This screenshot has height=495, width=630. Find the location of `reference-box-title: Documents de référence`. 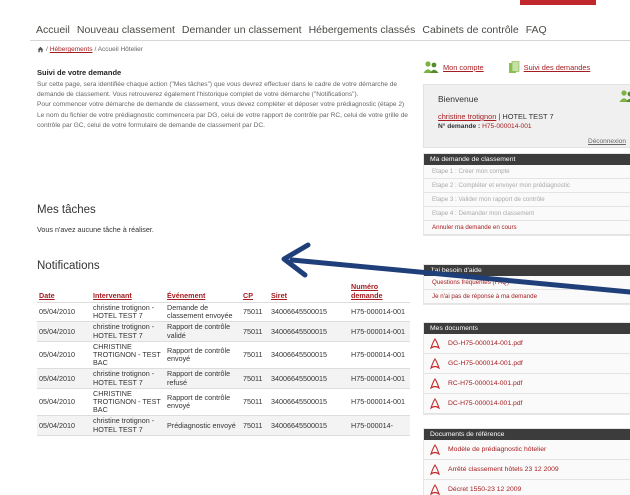

reference-box-title: Documents de référence is located at coordinates (527, 434).